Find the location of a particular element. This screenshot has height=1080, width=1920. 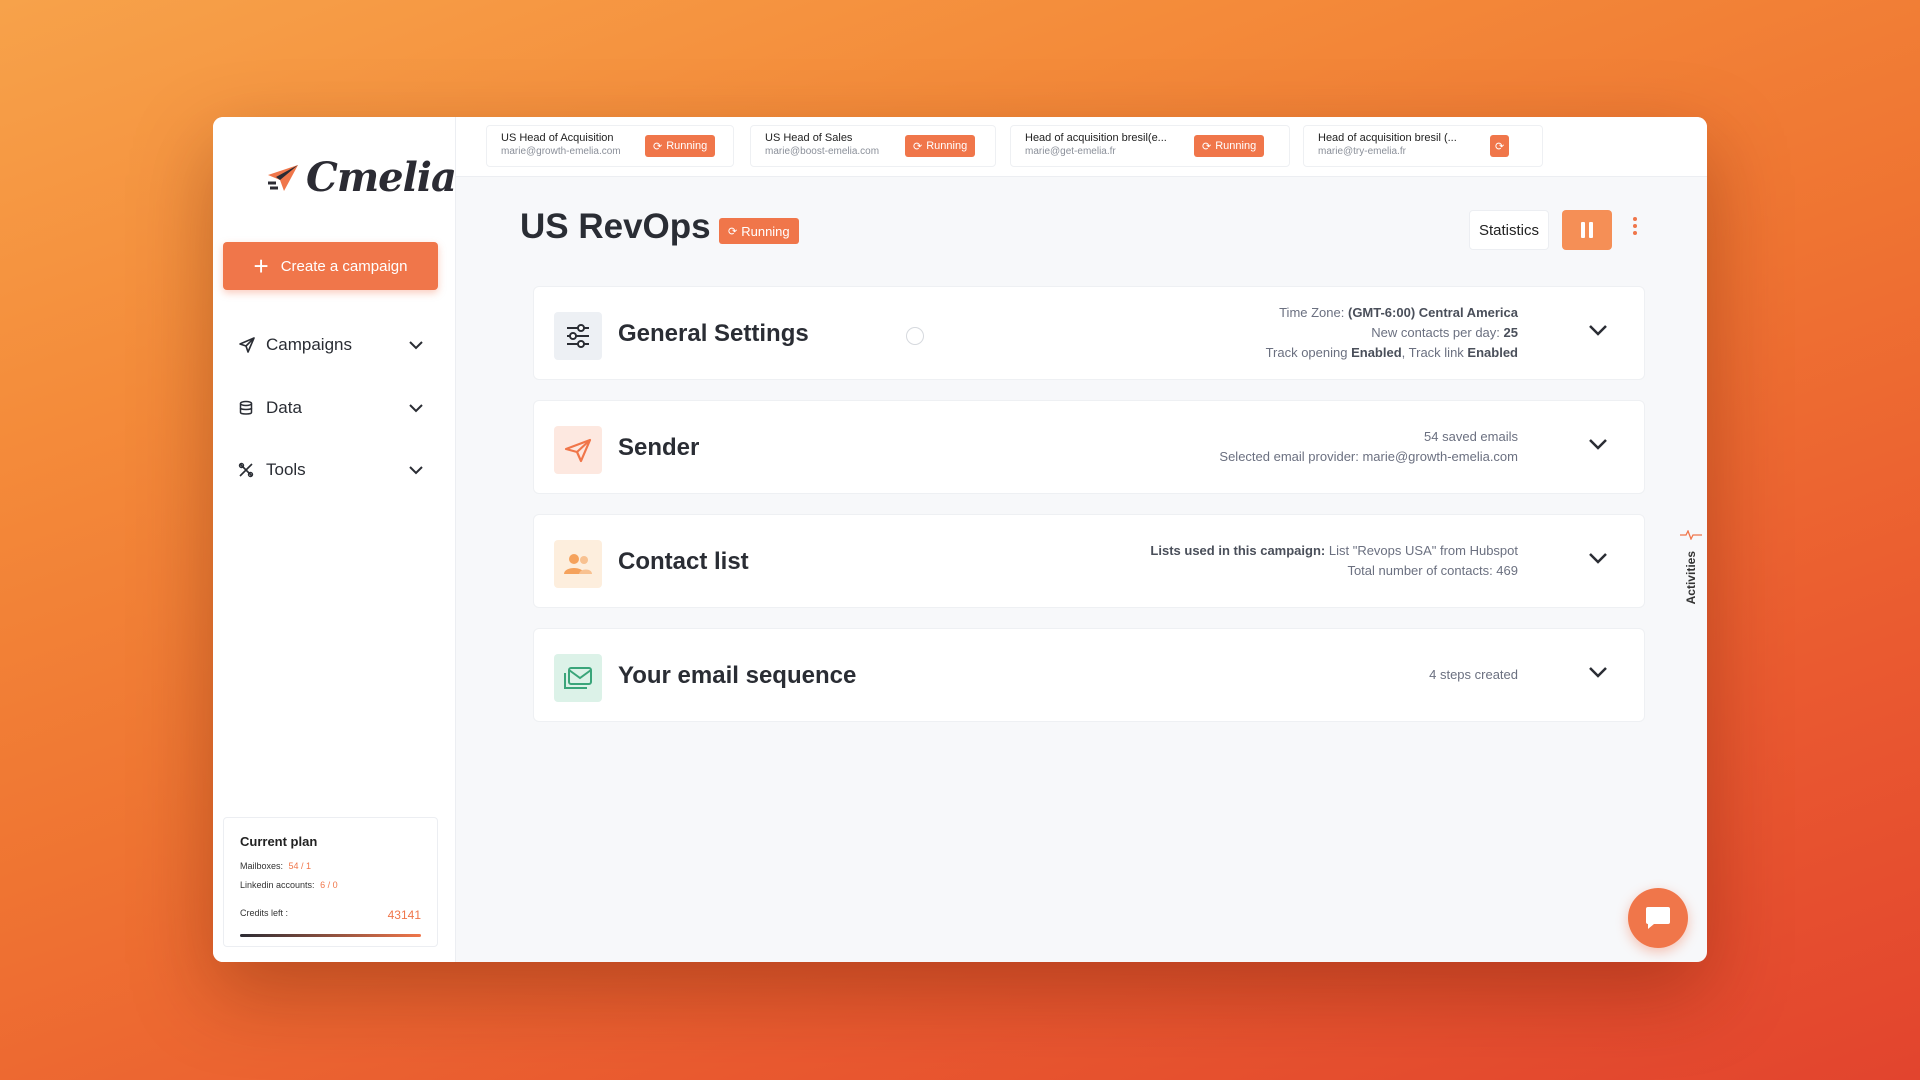

database-icon is located at coordinates (248, 408).